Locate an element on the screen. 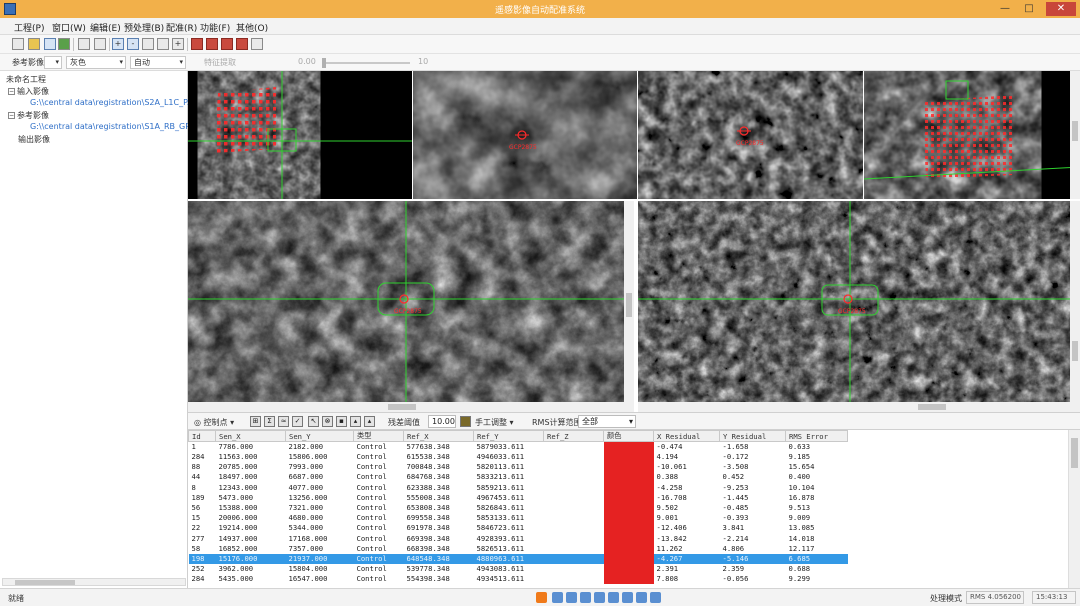 The image size is (1080, 606). crosshair-icon: + is located at coordinates (178, 44).